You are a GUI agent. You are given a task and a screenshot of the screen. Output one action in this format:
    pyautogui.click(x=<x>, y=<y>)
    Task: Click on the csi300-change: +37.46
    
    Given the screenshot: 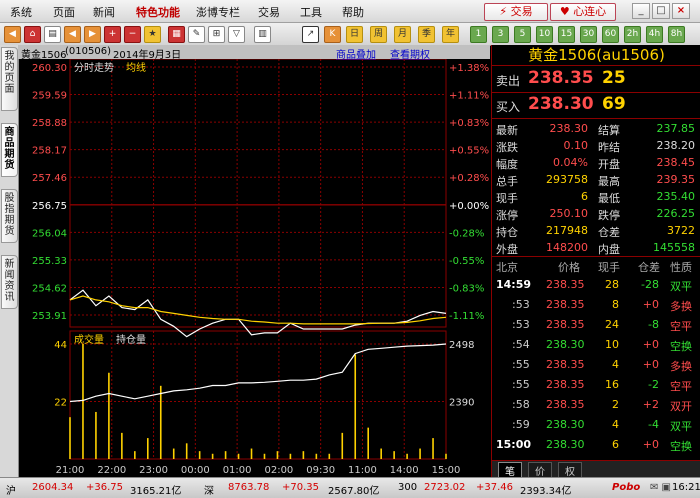 What is the action you would take?
    pyautogui.click(x=495, y=487)
    